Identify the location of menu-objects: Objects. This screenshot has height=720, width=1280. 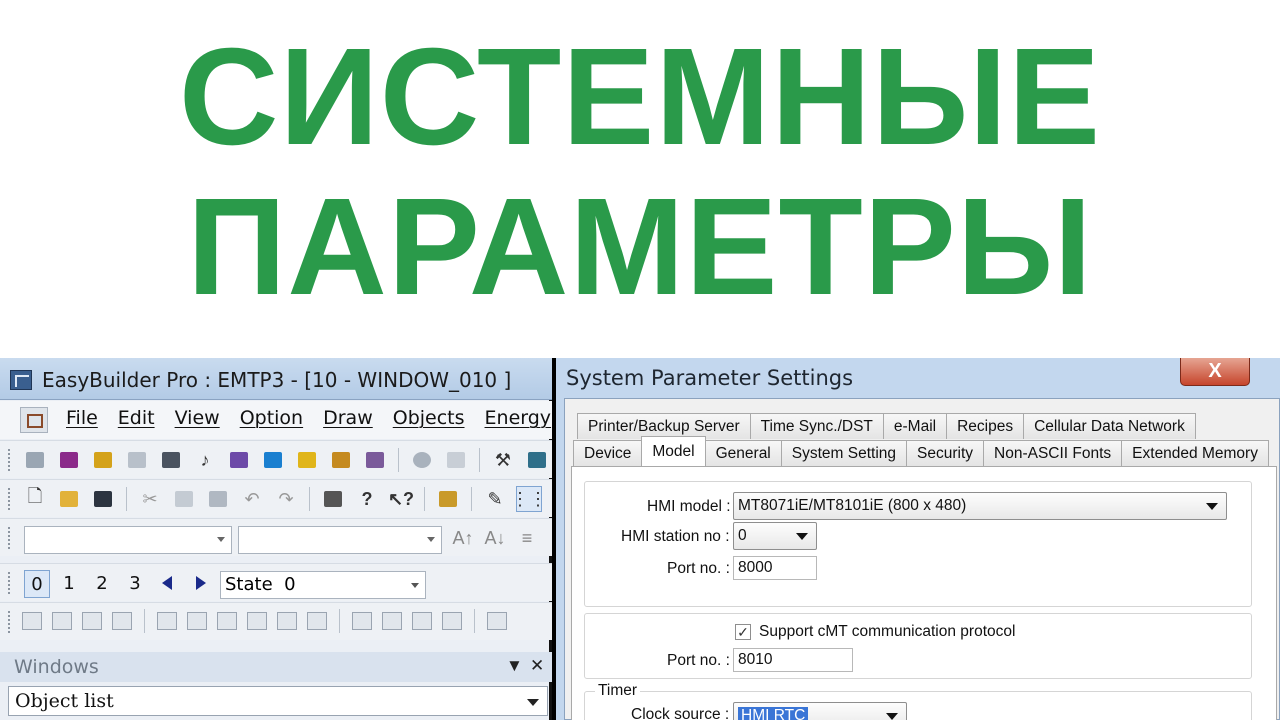
(429, 418).